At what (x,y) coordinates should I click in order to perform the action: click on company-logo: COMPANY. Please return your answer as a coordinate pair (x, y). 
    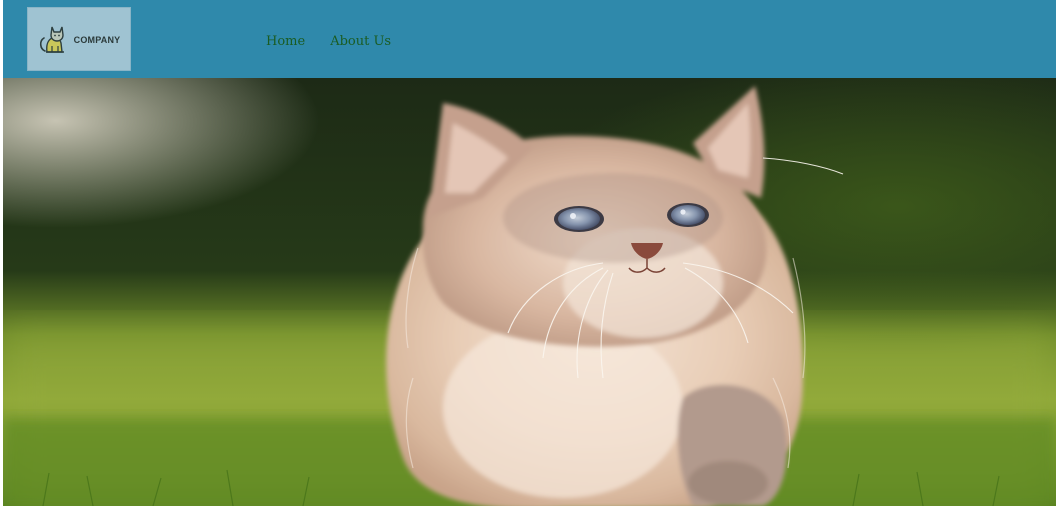
    Looking at the image, I should click on (79, 39).